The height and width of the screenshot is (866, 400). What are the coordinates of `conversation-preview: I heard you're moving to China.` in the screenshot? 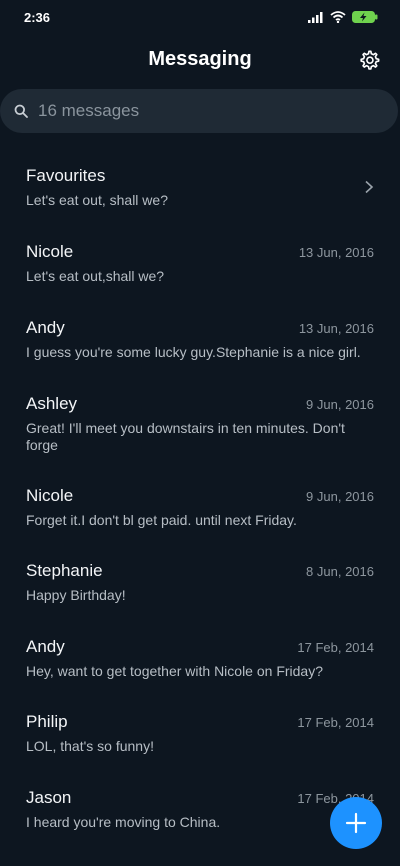 It's located at (123, 822).